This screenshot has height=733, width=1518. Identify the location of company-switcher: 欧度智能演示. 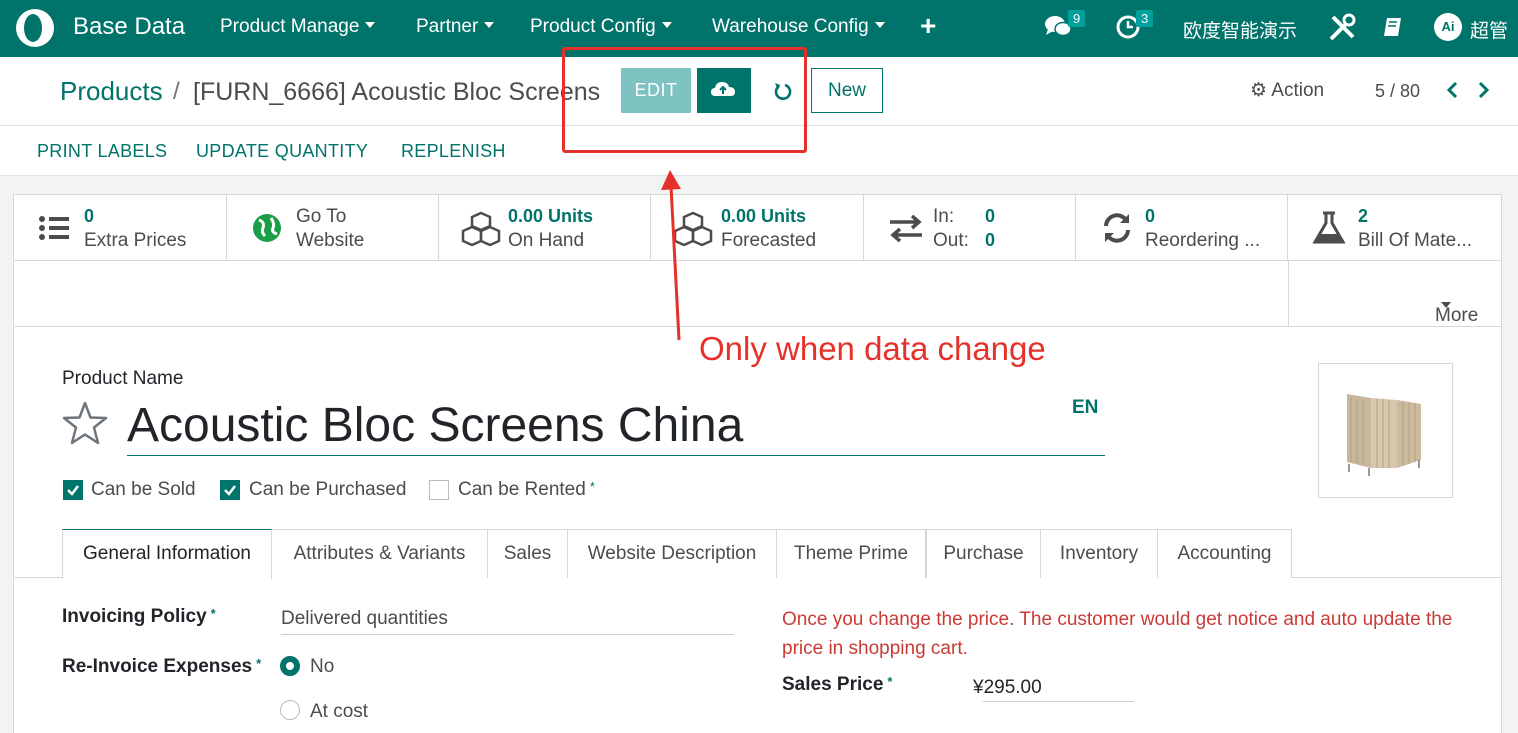
(1240, 29).